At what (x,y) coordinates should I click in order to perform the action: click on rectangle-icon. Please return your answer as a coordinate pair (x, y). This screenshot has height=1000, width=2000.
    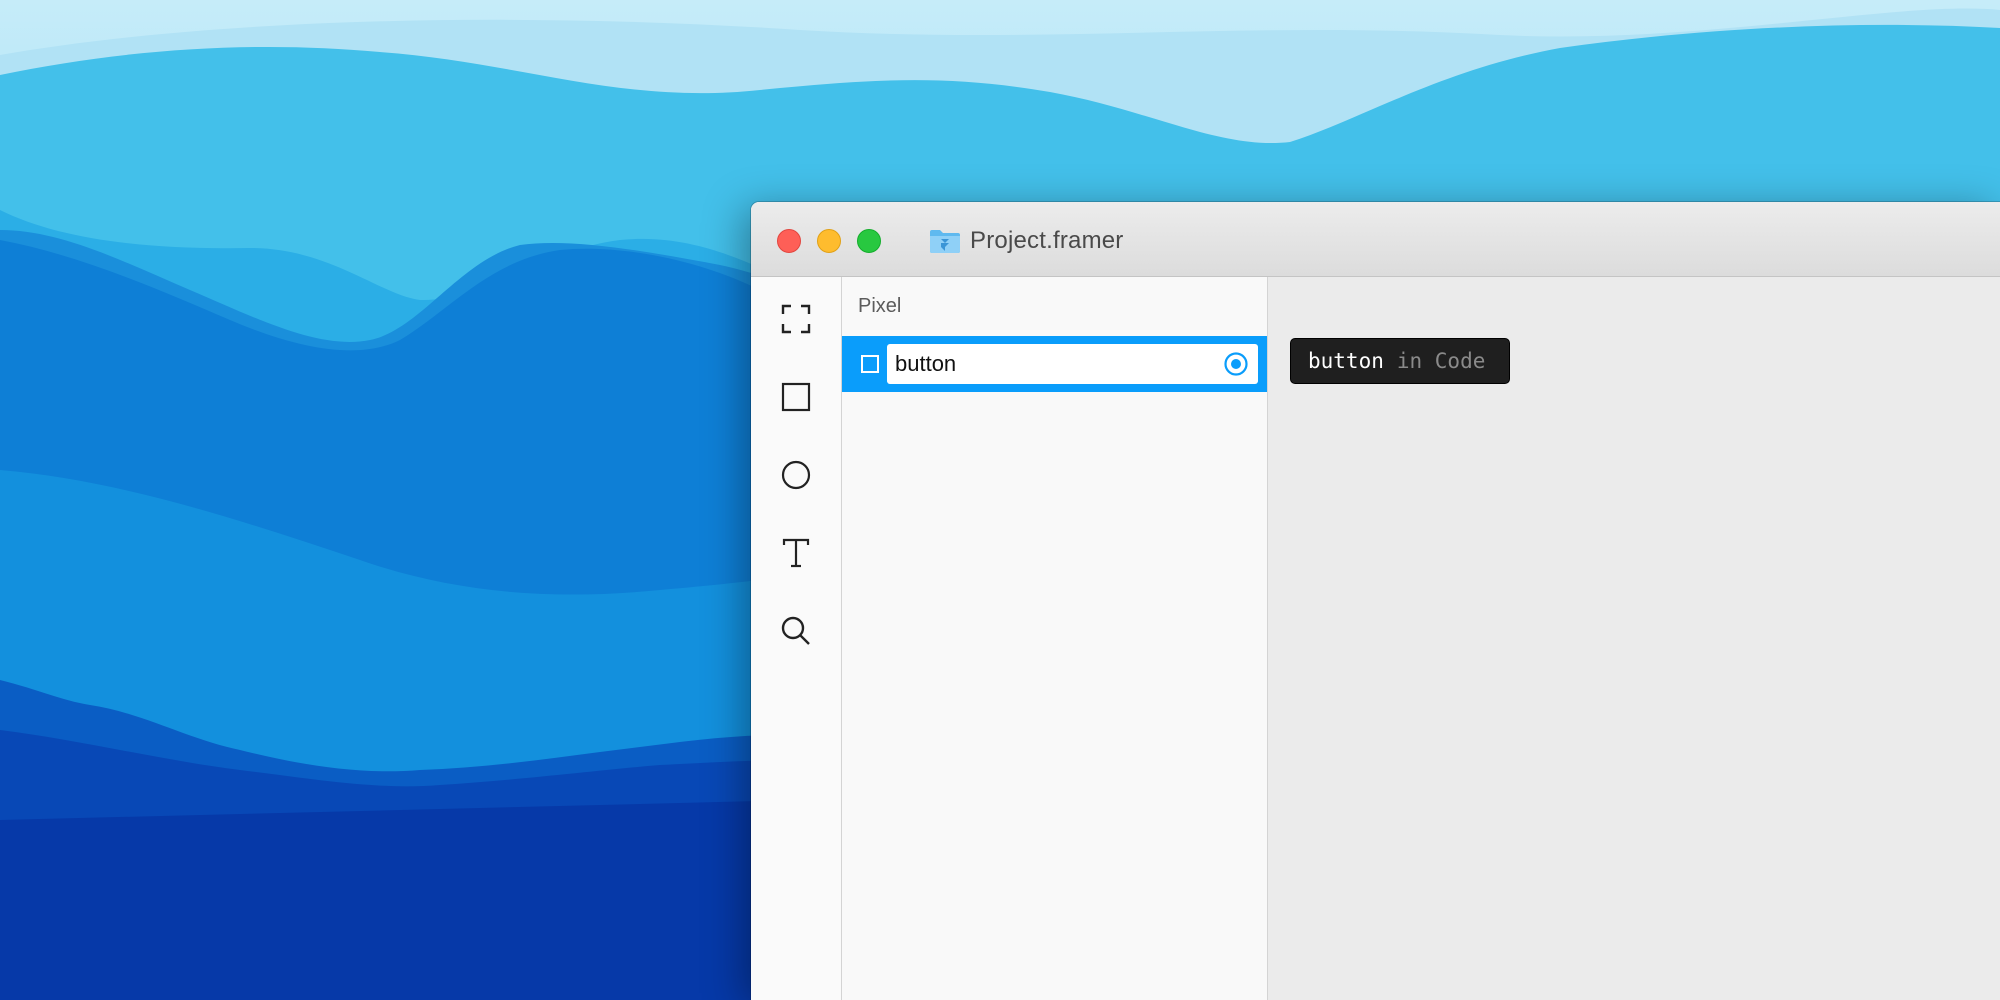
    Looking at the image, I should click on (796, 397).